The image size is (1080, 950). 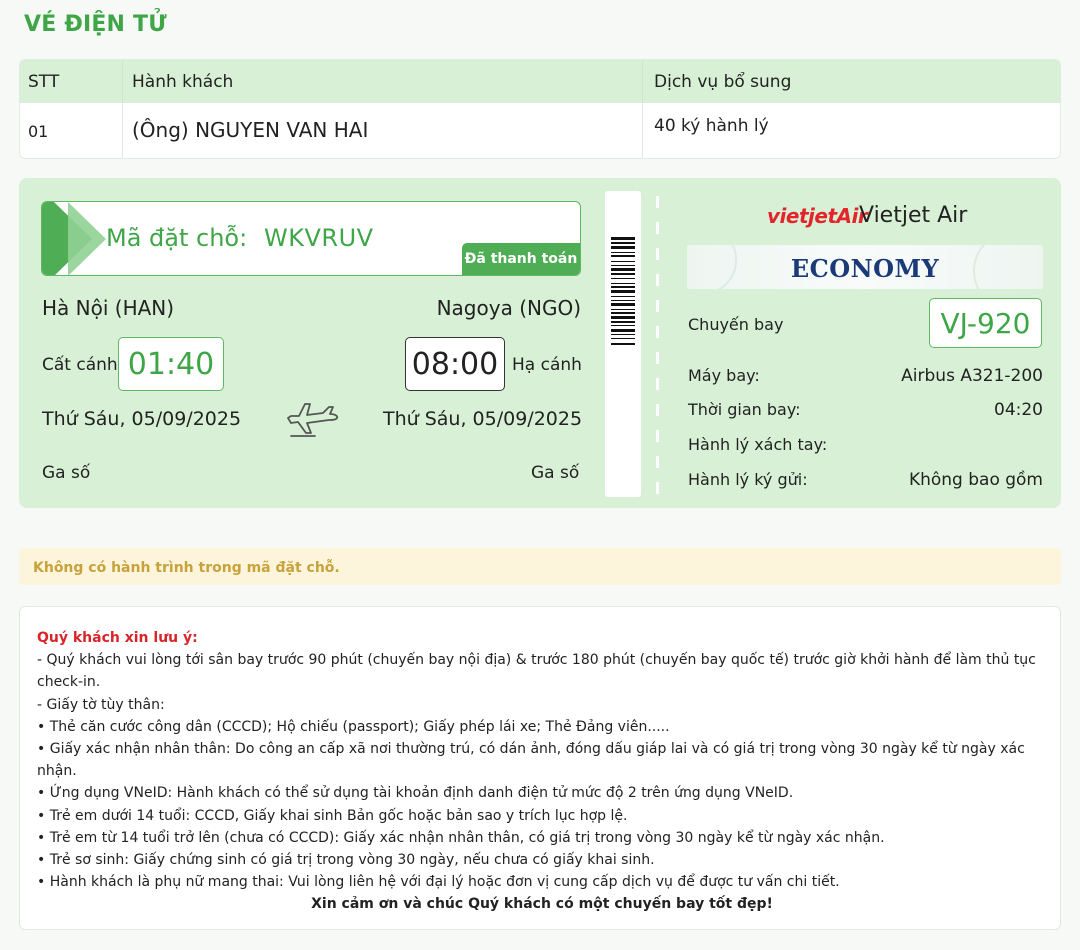 I want to click on row-stt: 01, so click(x=38, y=131).